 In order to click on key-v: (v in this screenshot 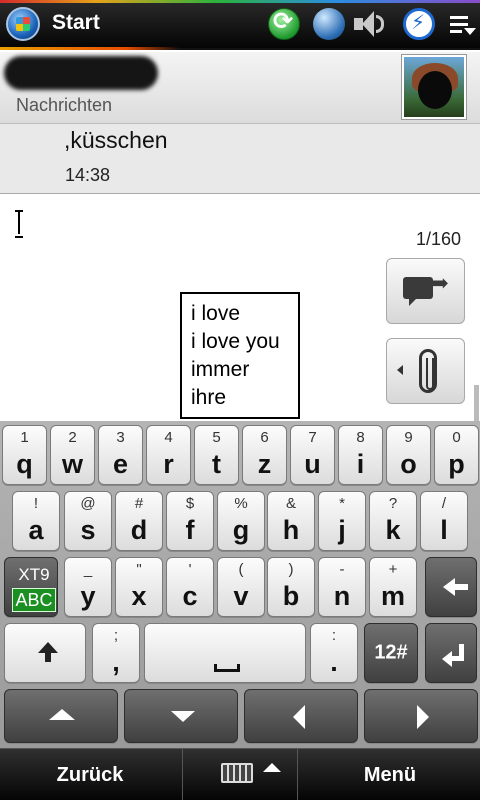, I will do `click(241, 587)`.